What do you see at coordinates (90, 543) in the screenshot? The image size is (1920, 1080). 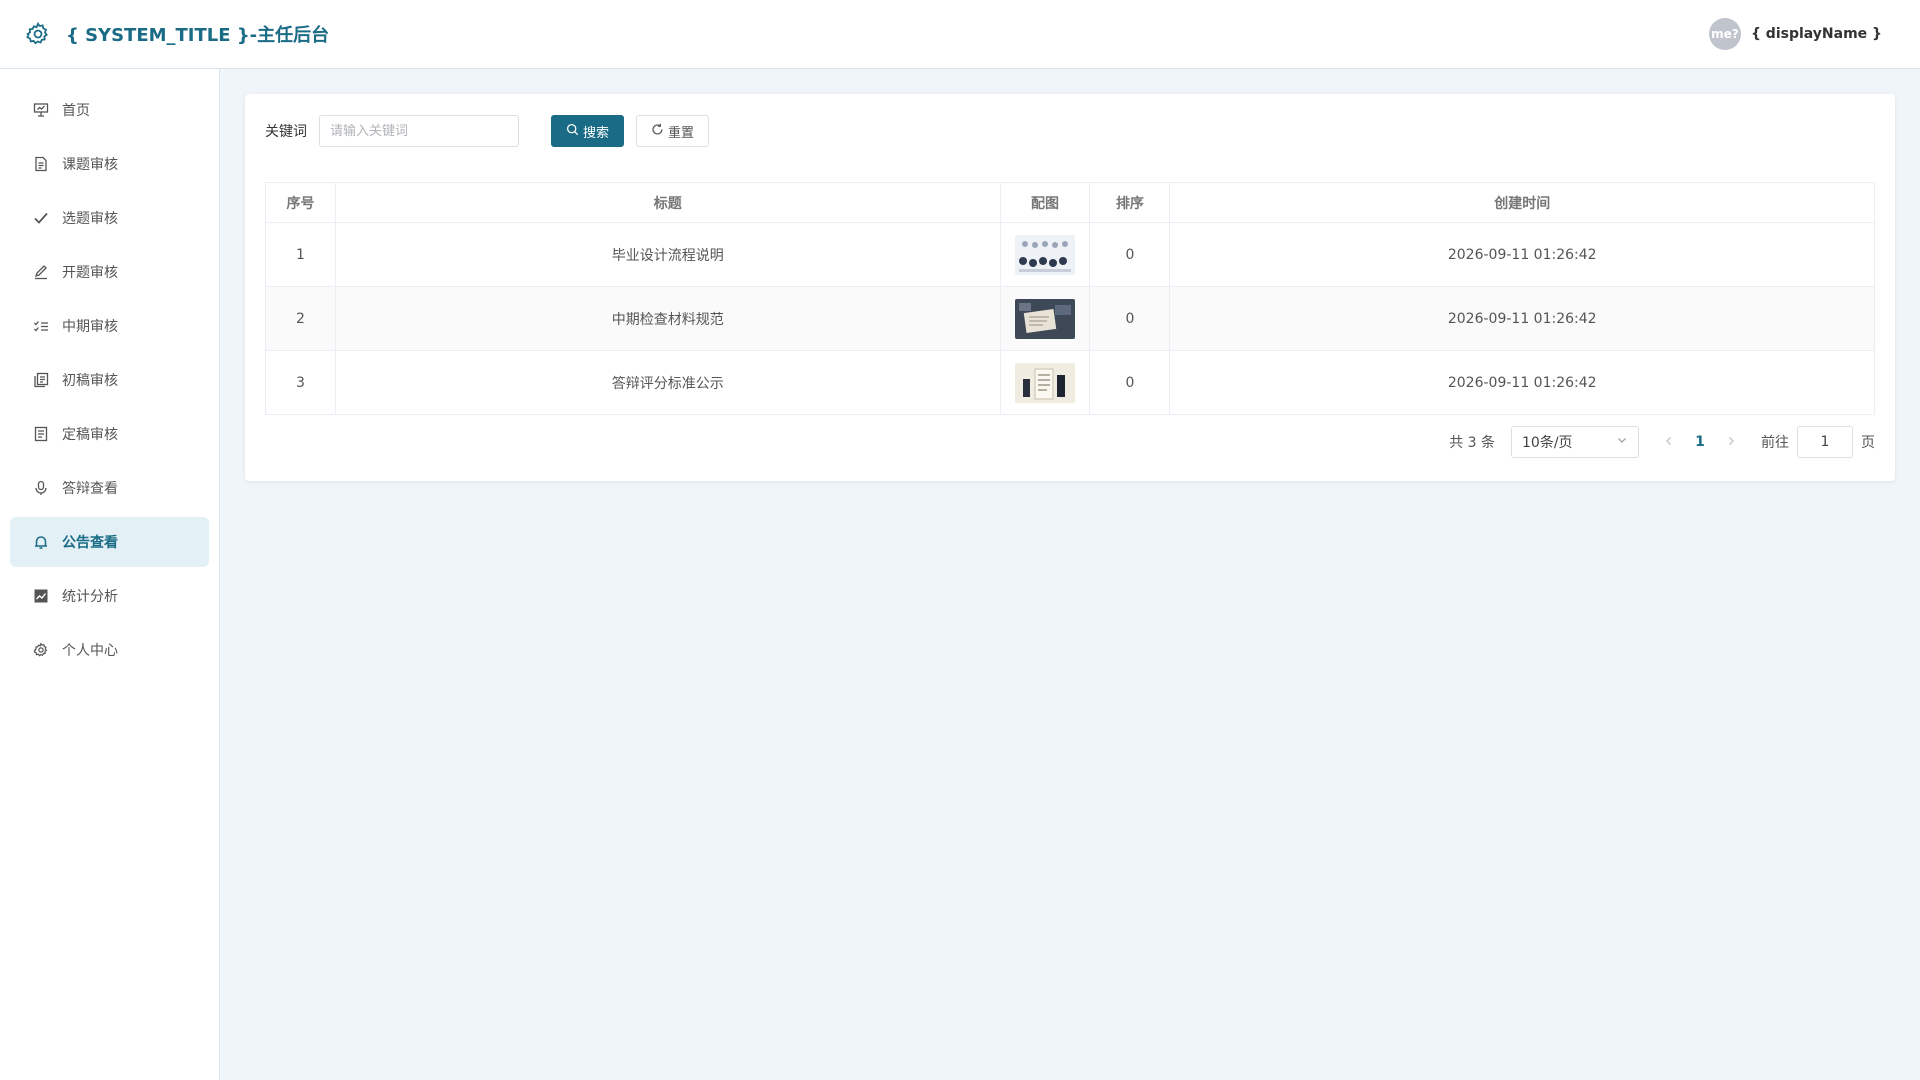 I see `sidebar-item-label: 公告查看` at bounding box center [90, 543].